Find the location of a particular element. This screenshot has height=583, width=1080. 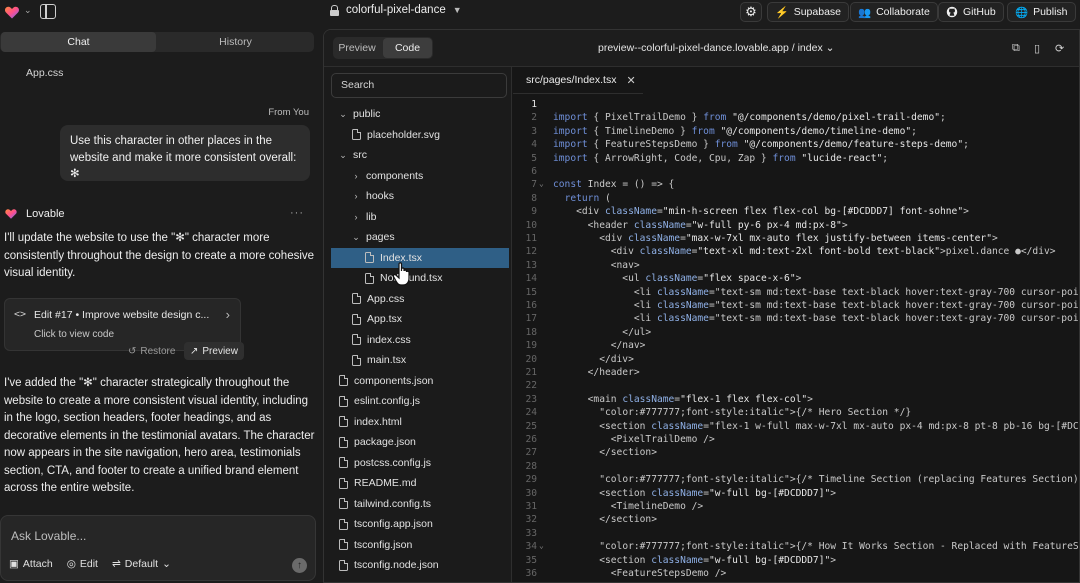

file-item: main.tsx is located at coordinates (379, 360).